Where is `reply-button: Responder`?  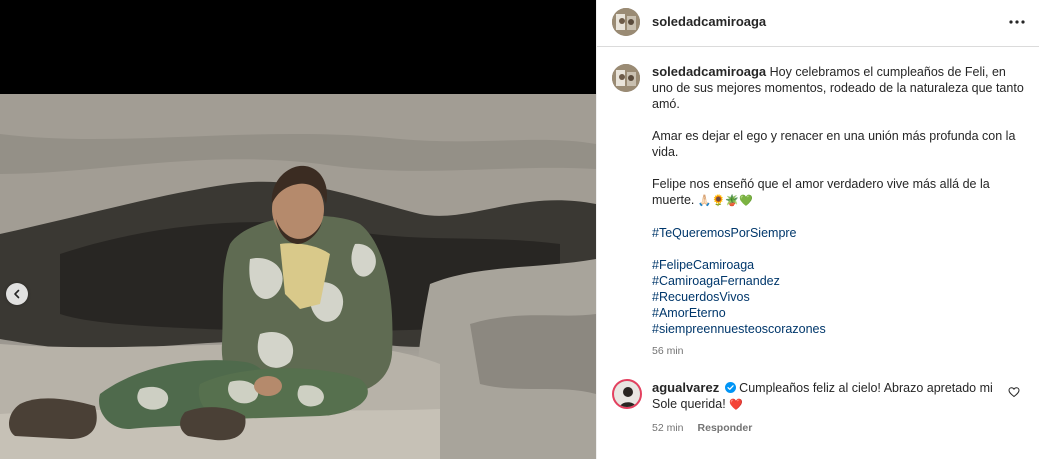
reply-button: Responder is located at coordinates (725, 428).